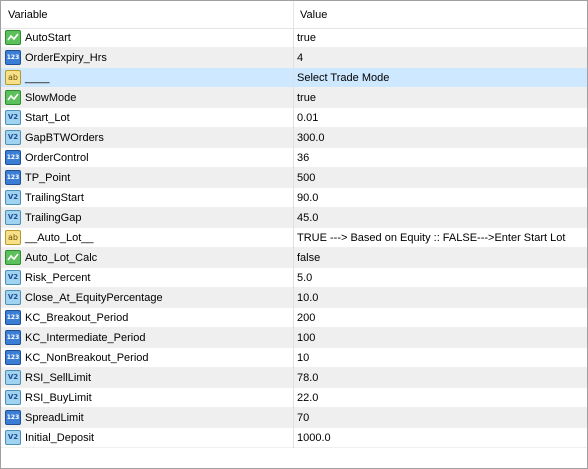  Describe the element at coordinates (440, 14) in the screenshot. I see `column-header-value: Value` at that location.